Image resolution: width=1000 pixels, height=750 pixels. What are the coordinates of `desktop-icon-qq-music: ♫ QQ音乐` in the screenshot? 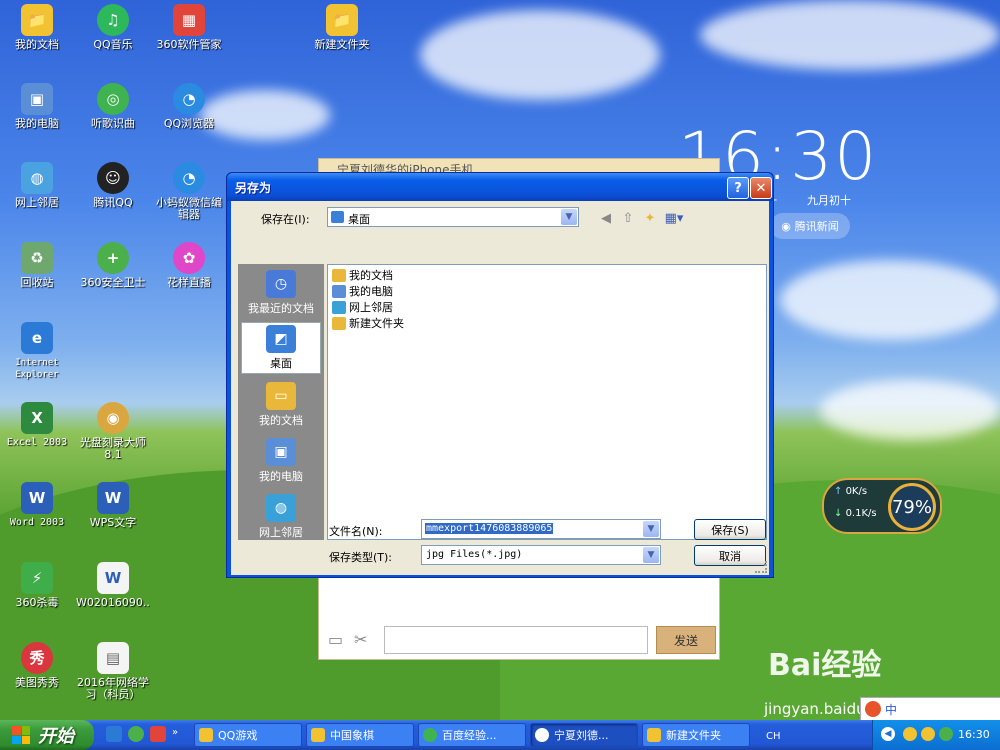 It's located at (113, 27).